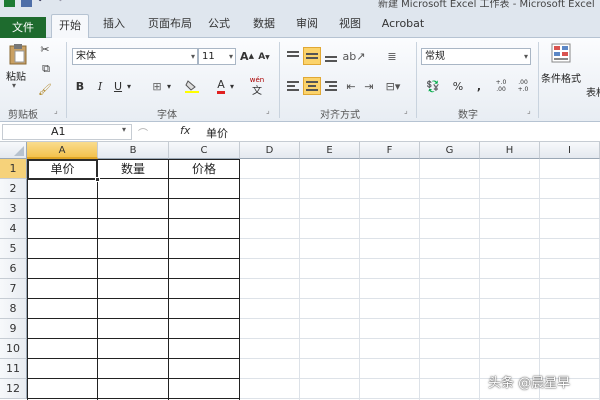 This screenshot has width=600, height=400. Describe the element at coordinates (70, 26) in the screenshot. I see `tab-home: 开始` at that location.